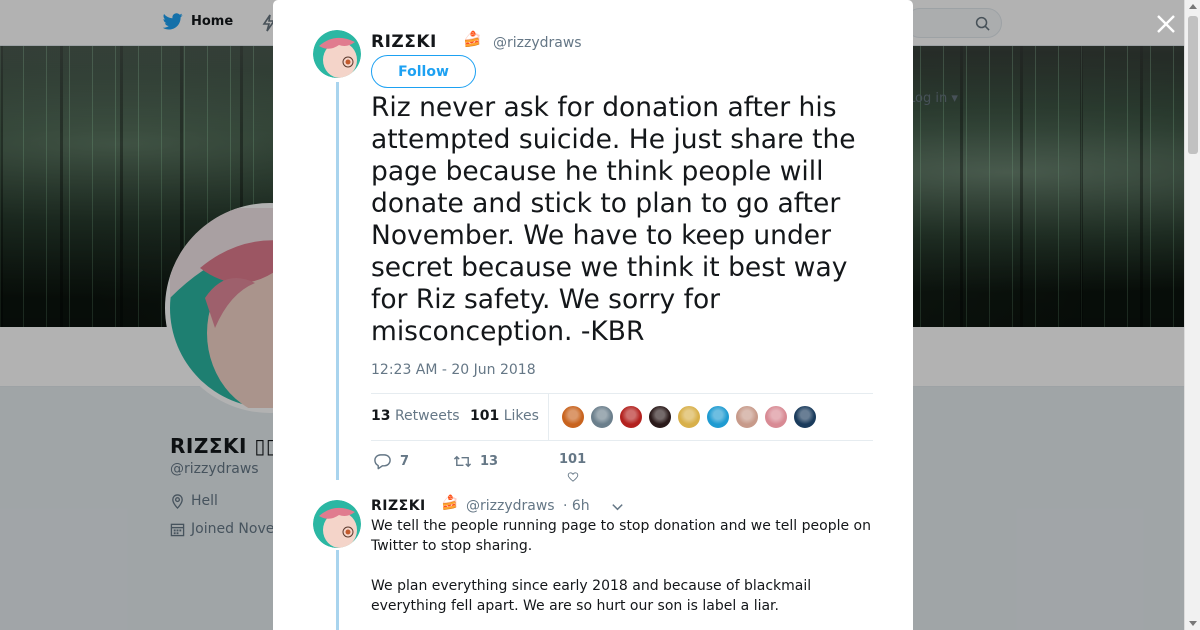 The image size is (1200, 630). Describe the element at coordinates (1193, 6) in the screenshot. I see `scroll-up-arrow-icon` at that location.